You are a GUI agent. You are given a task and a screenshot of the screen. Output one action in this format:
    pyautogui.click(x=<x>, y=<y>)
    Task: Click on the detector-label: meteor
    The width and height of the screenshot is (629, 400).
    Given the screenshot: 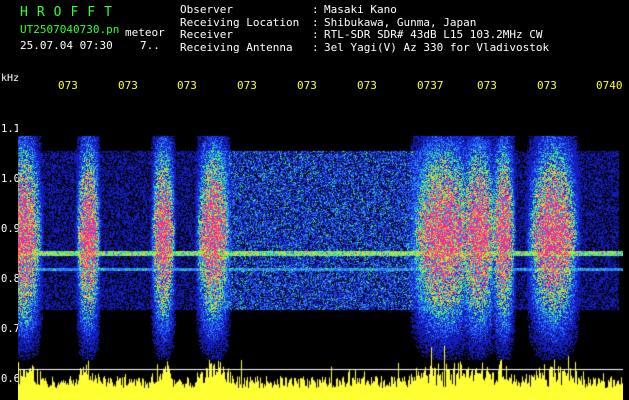 What is the action you would take?
    pyautogui.click(x=145, y=32)
    